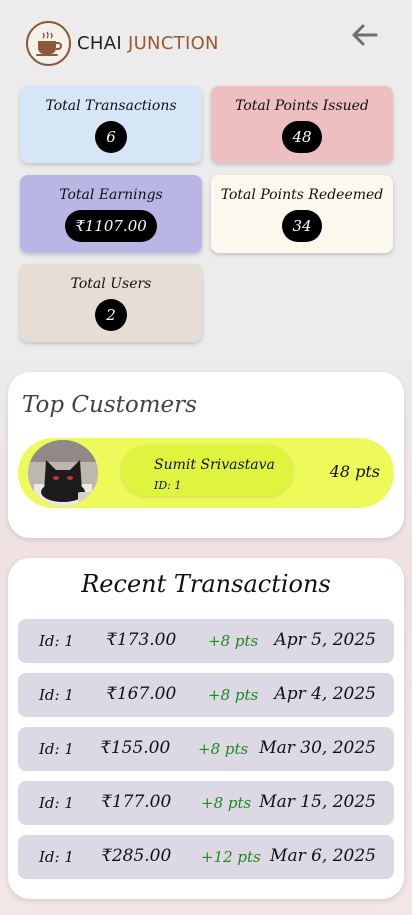 The width and height of the screenshot is (412, 915). I want to click on section-title: Recent Transactions, so click(206, 584).